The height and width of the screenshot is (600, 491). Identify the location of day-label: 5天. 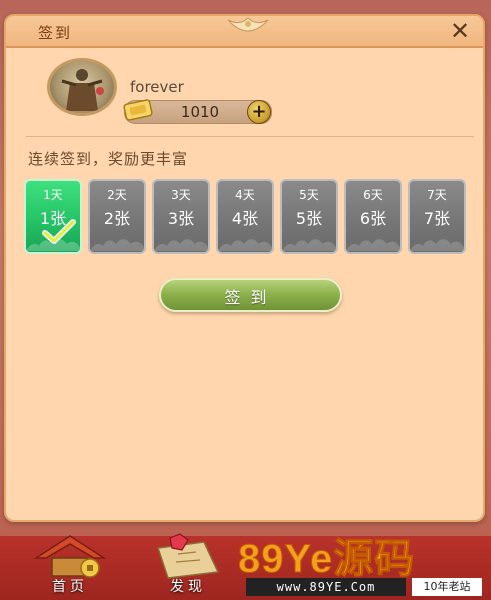
(309, 195).